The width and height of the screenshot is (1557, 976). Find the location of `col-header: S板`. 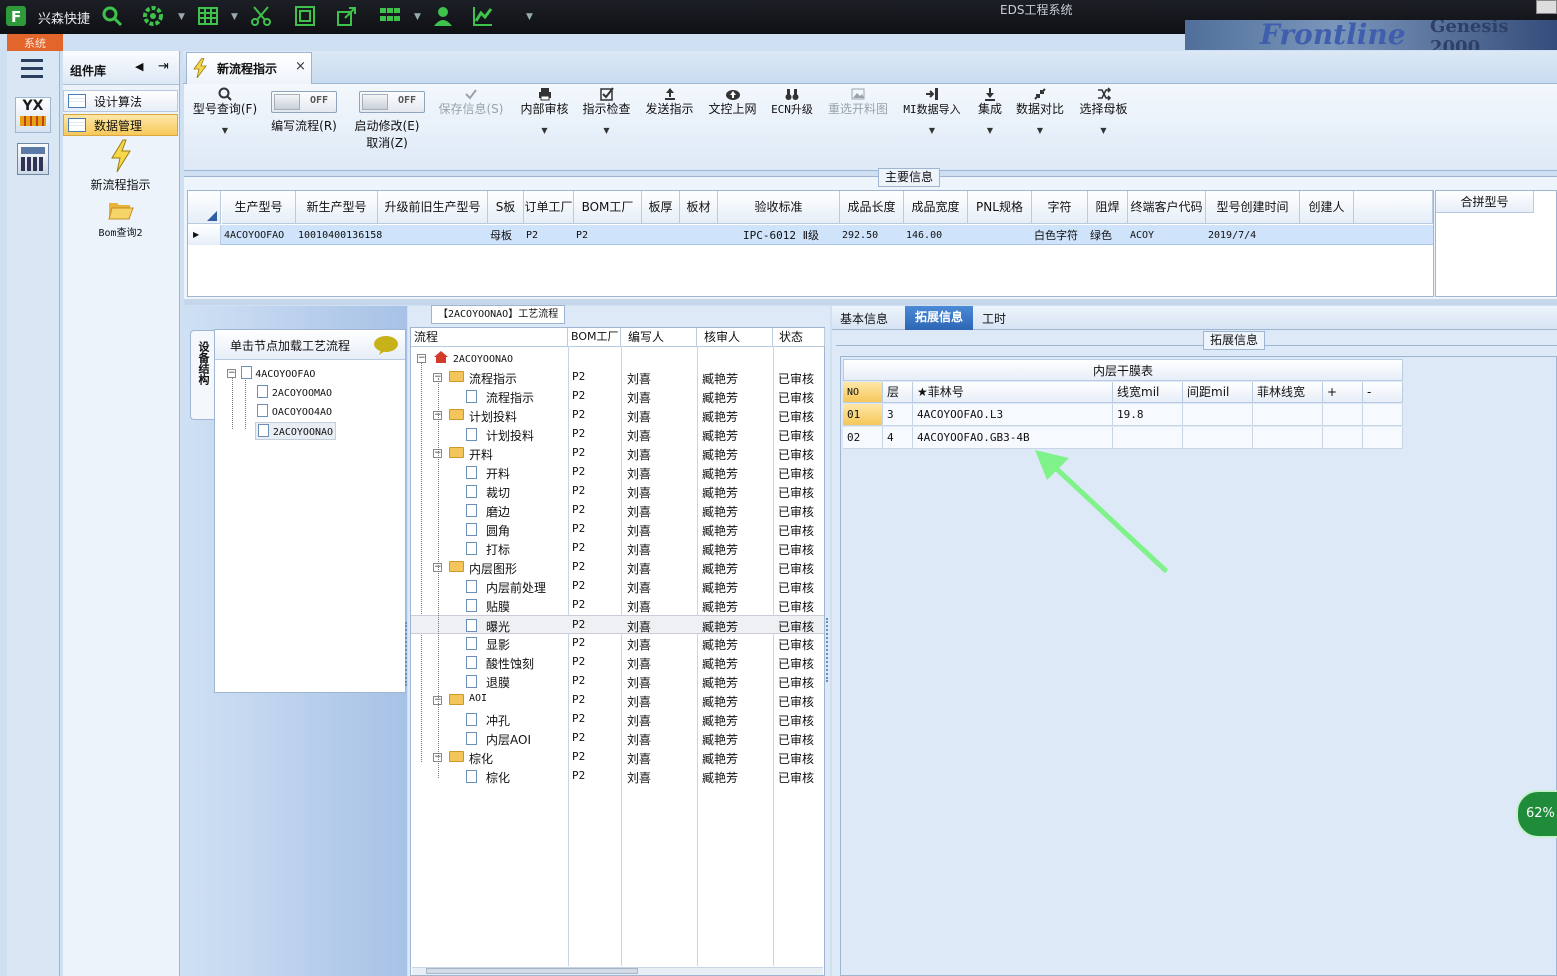

col-header: S板 is located at coordinates (506, 207).